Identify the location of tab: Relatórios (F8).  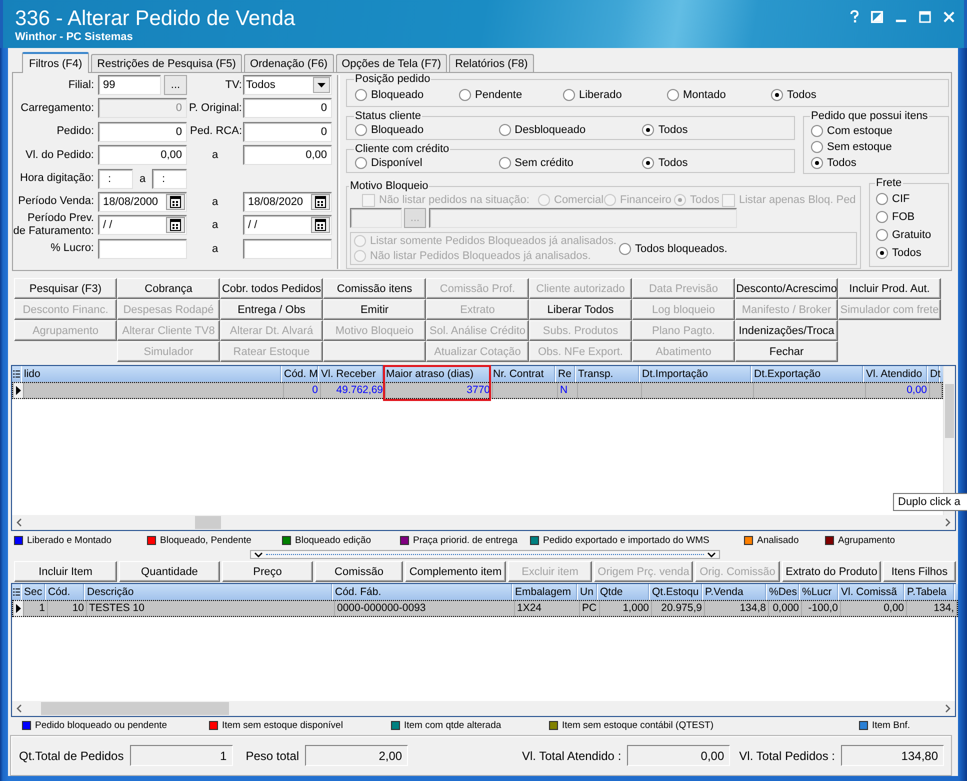
(491, 63).